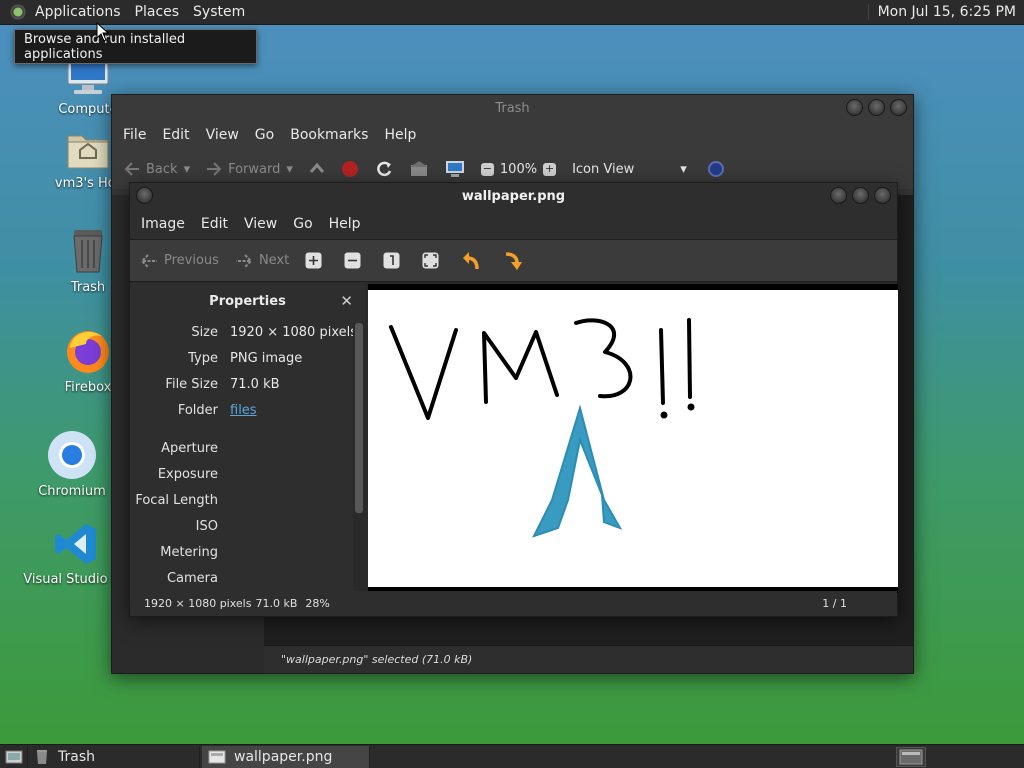 The width and height of the screenshot is (1024, 768). Describe the element at coordinates (203, 358) in the screenshot. I see `property-key: Type` at that location.